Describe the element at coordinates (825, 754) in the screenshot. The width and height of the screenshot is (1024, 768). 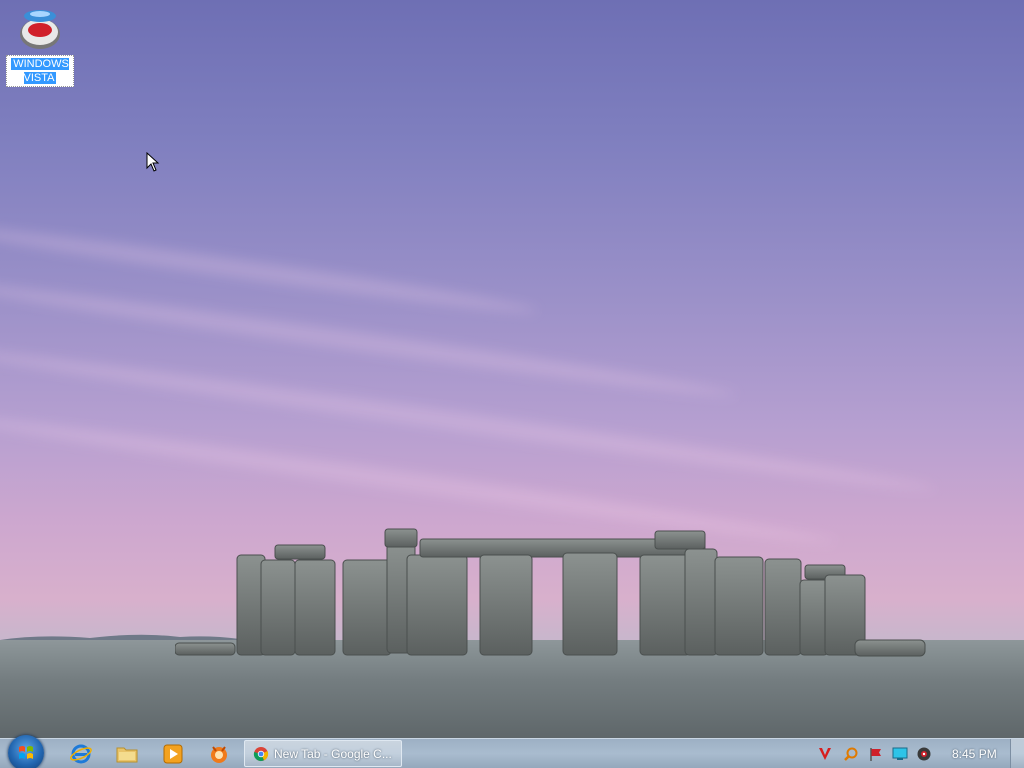
I see `antivirus-v-icon` at that location.